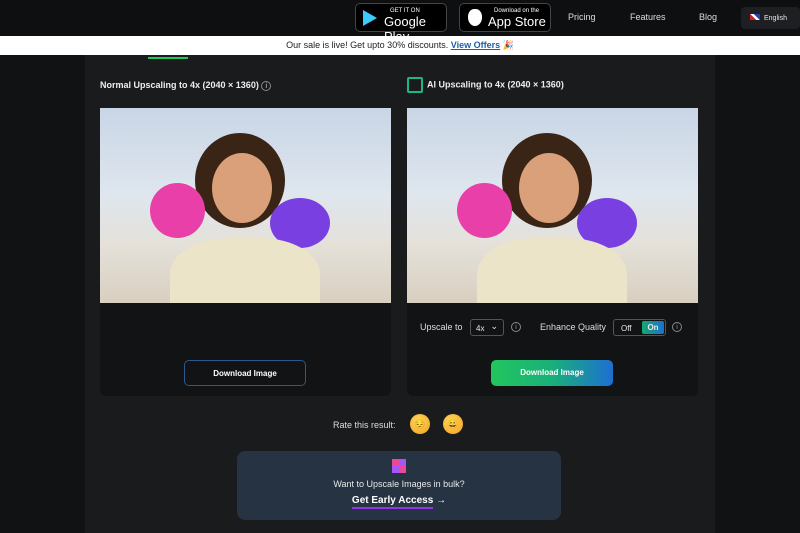  Describe the element at coordinates (639, 327) in the screenshot. I see `enhance-toggle: Off On` at that location.